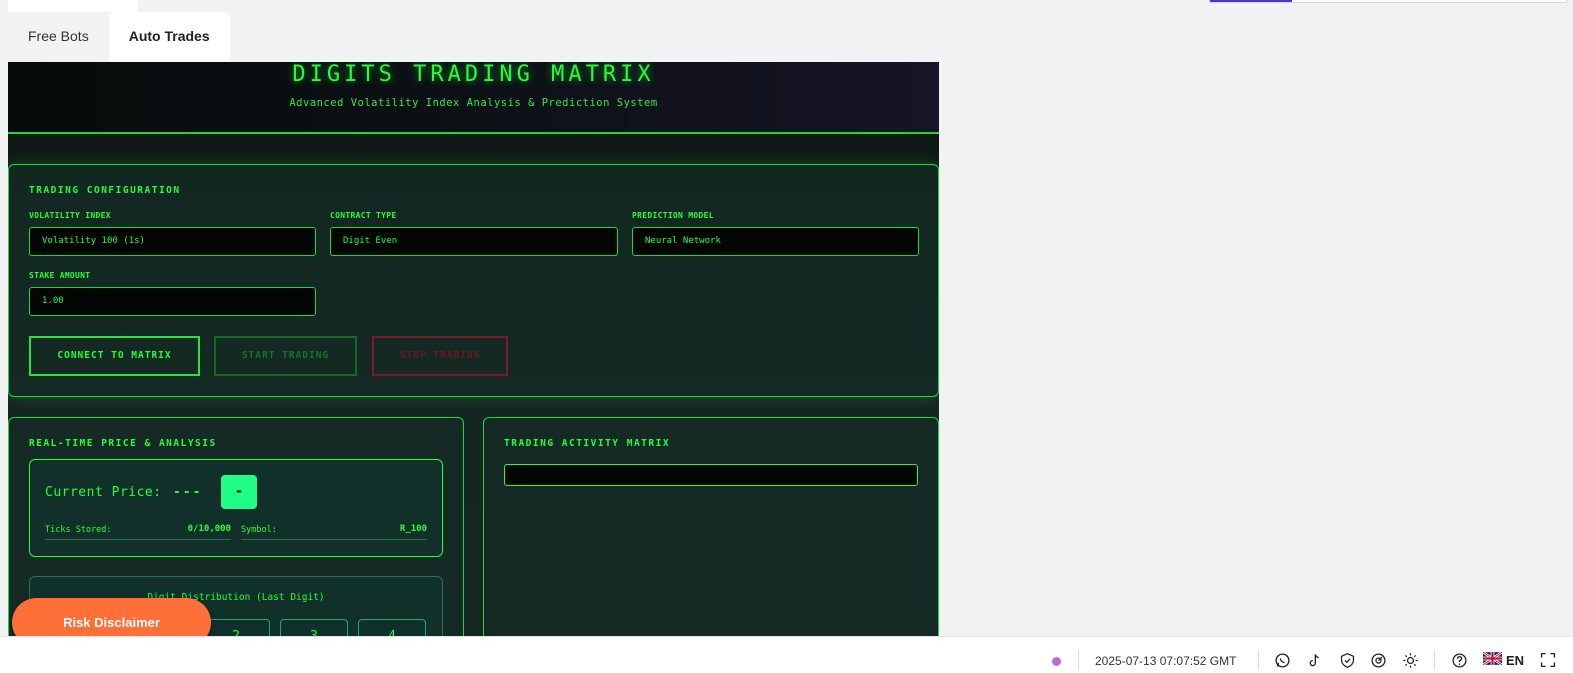 Image resolution: width=1573 pixels, height=673 pixels. Describe the element at coordinates (673, 215) in the screenshot. I see `prediction-model-label: PREDICTION MODEL` at that location.